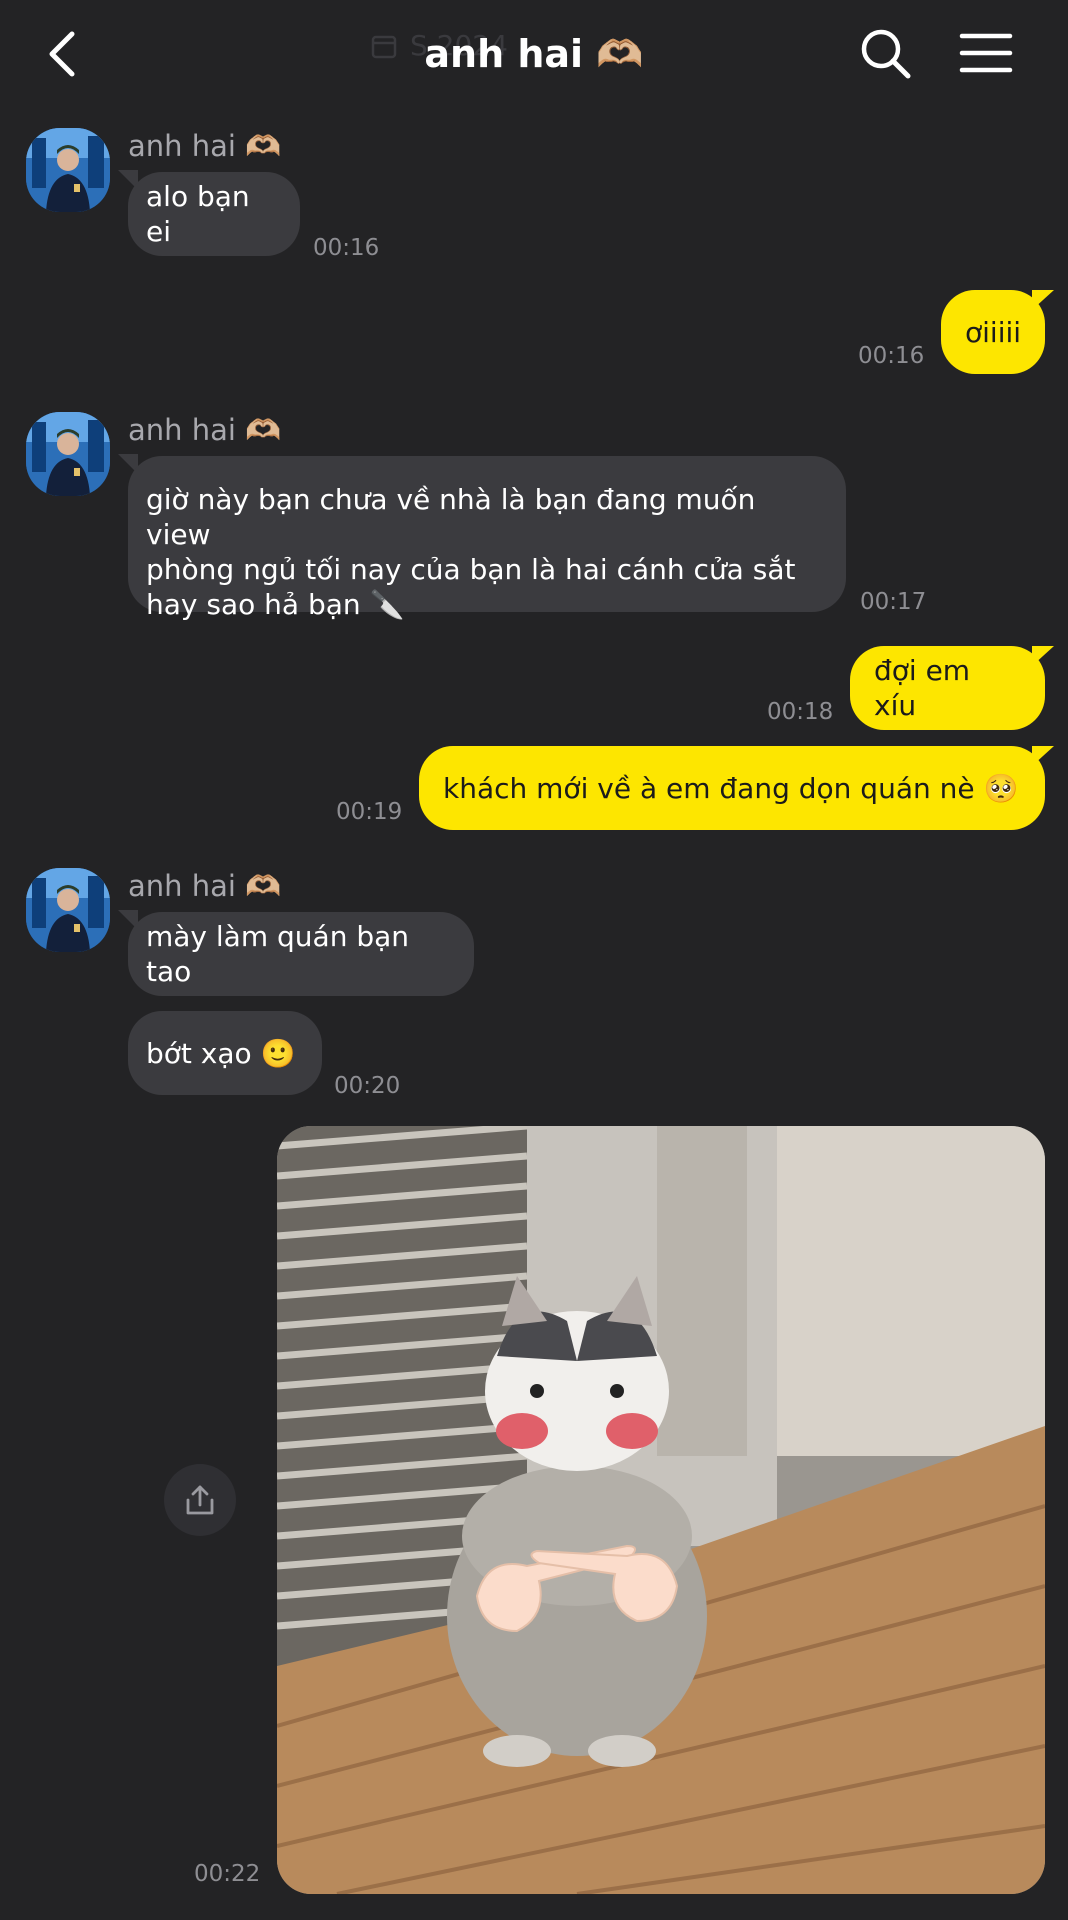  Describe the element at coordinates (922, 688) in the screenshot. I see `message-text: đợi em xíu` at that location.